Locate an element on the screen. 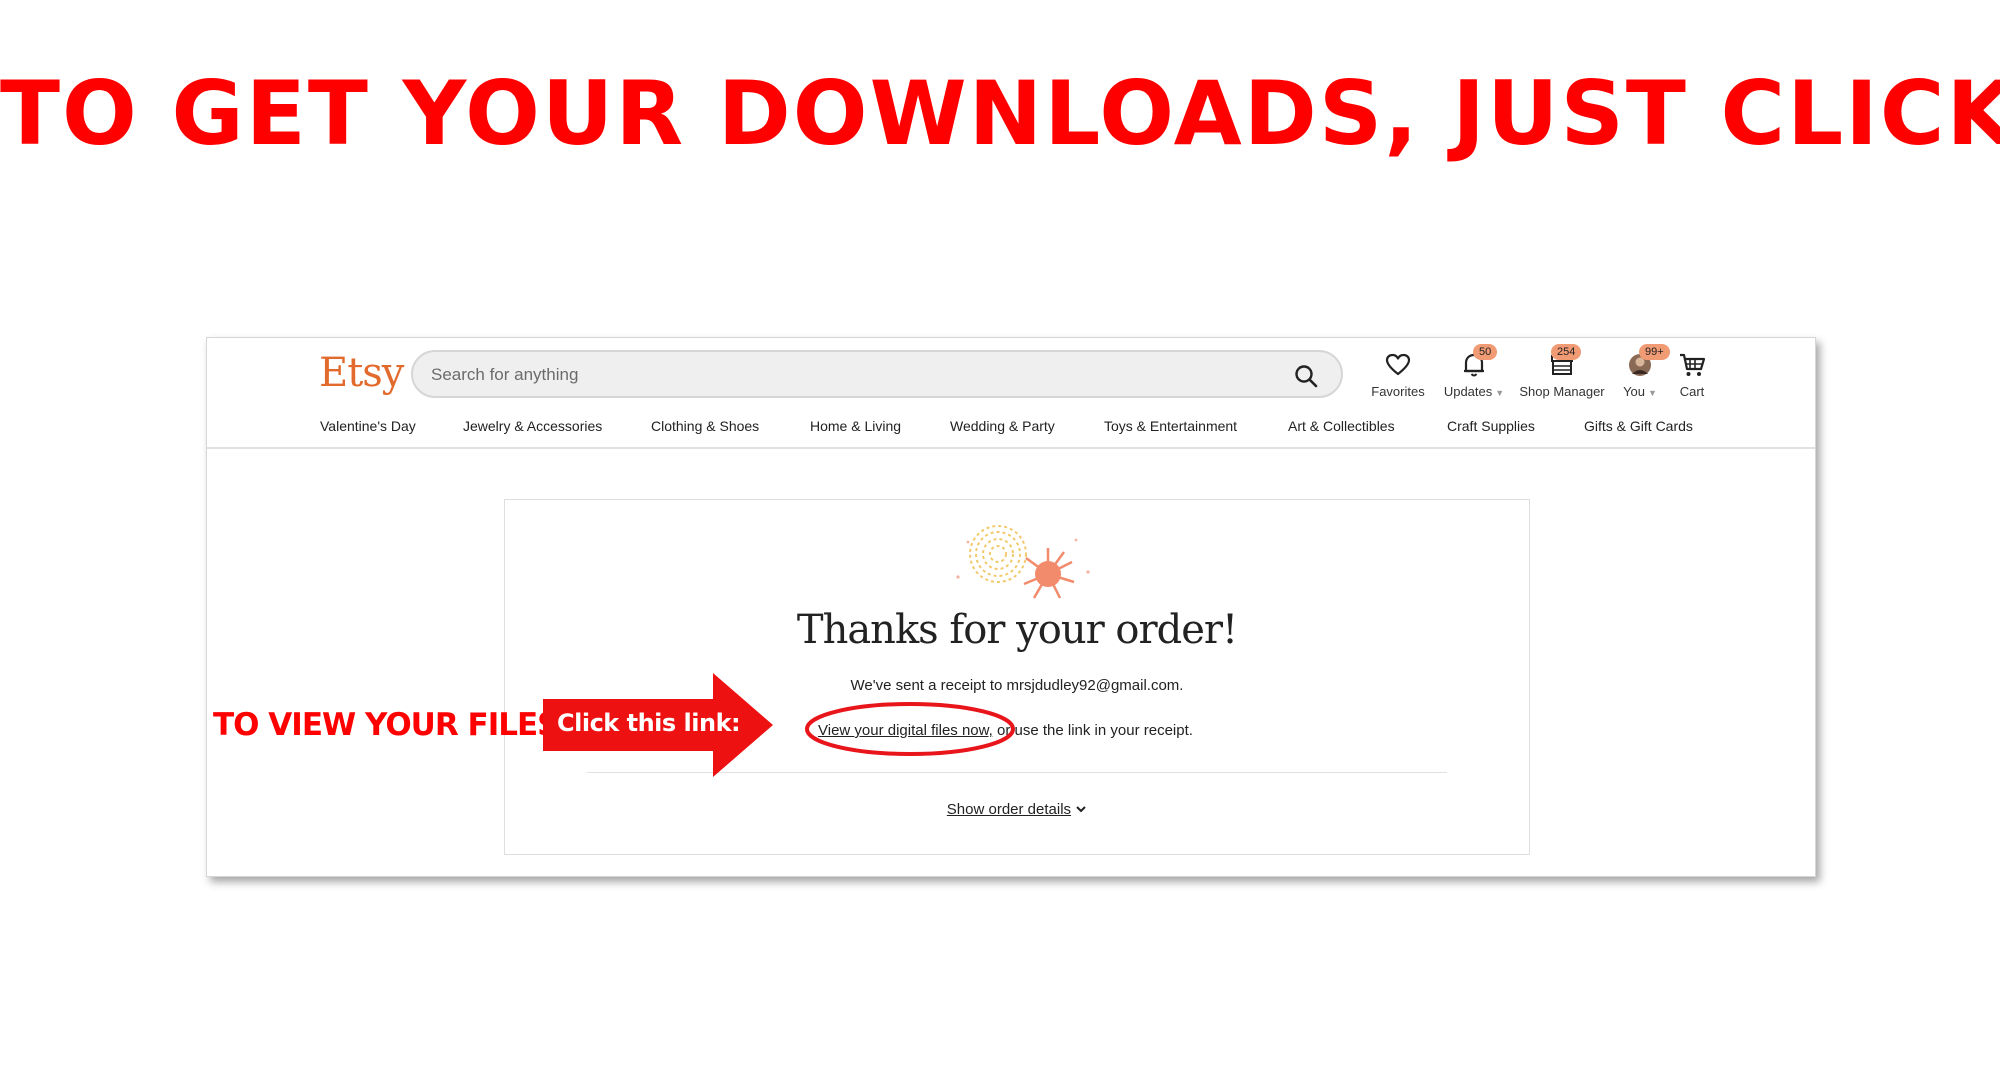 The height and width of the screenshot is (1087, 2000). search-bar is located at coordinates (877, 374).